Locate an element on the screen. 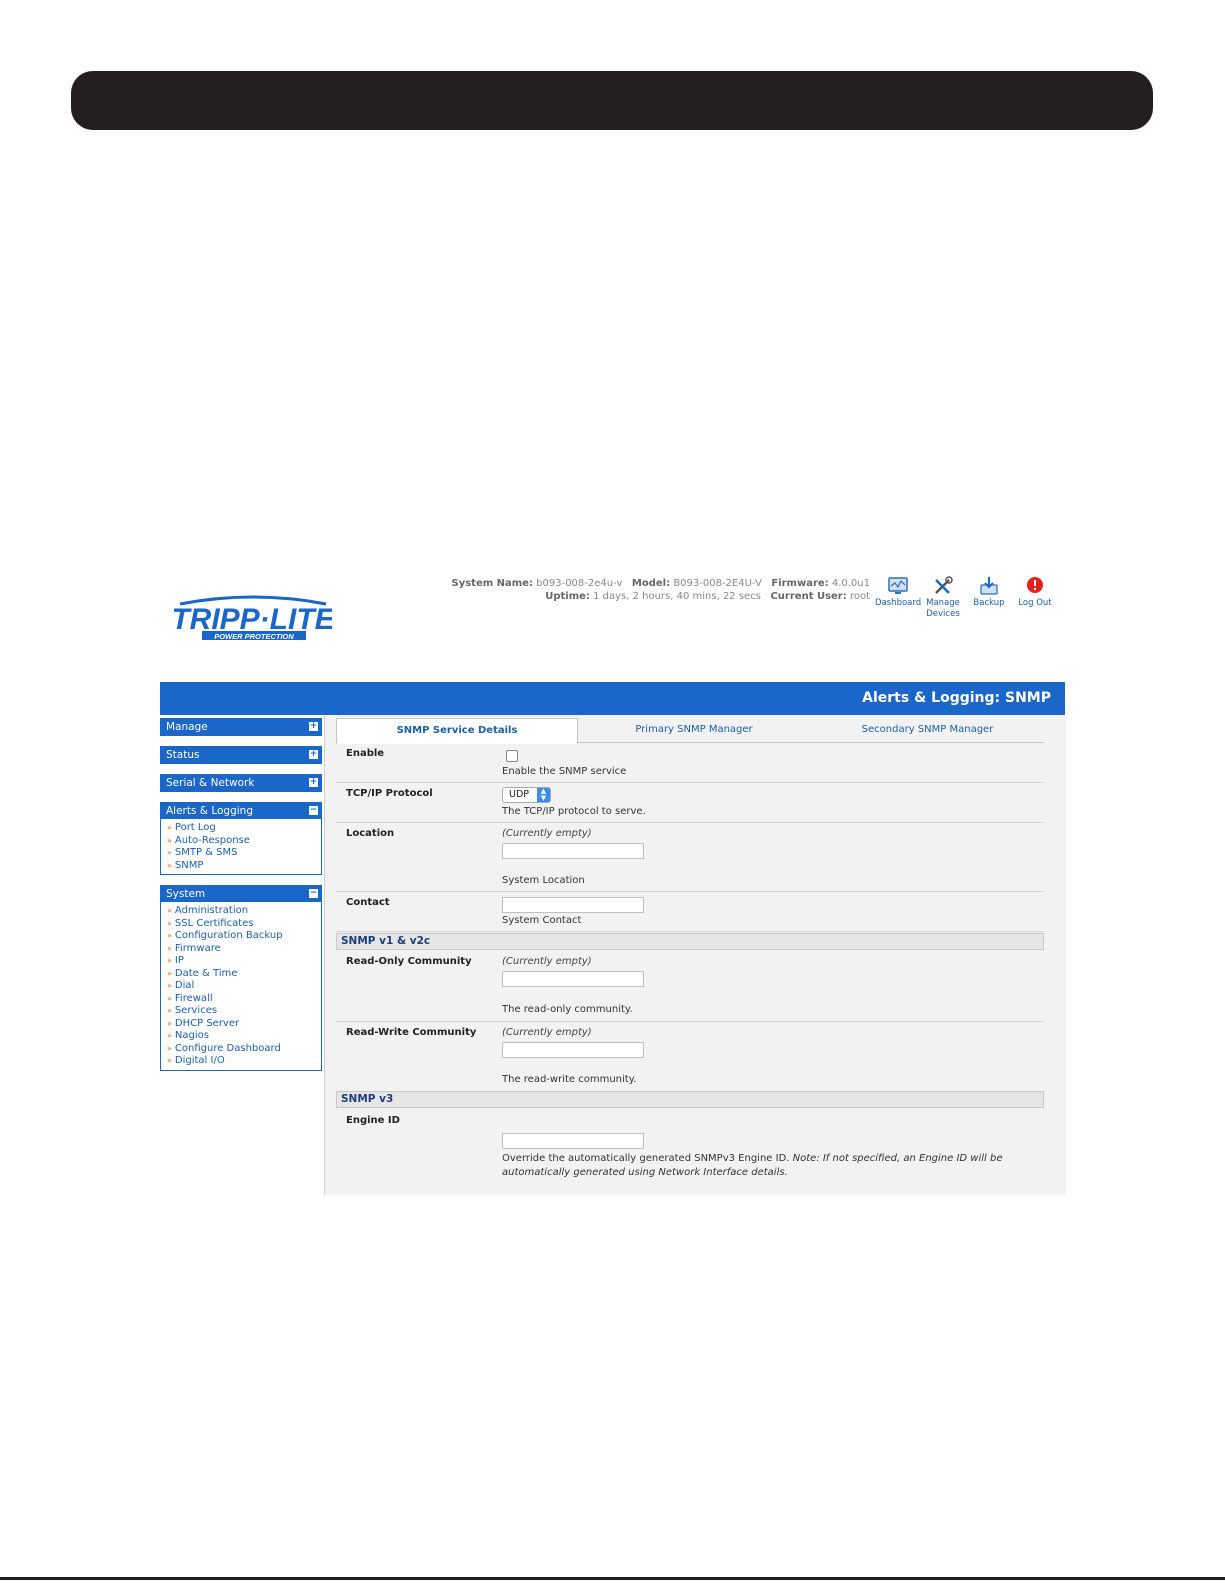  sidebar-section-status: Status + is located at coordinates (241, 755).